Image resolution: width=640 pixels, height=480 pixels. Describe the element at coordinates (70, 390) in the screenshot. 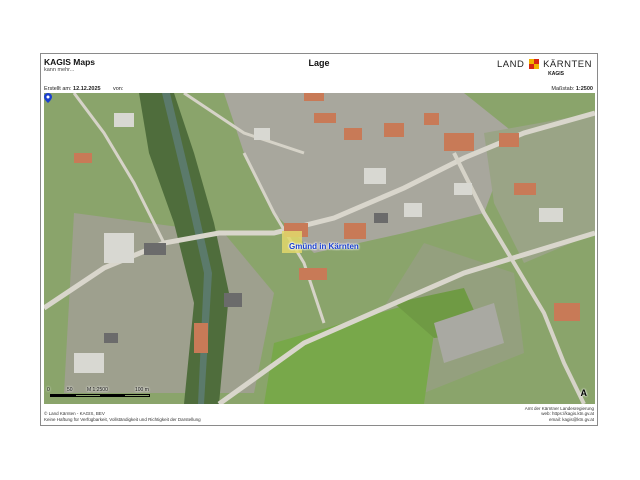

I see `scale-tick-50: 50` at that location.